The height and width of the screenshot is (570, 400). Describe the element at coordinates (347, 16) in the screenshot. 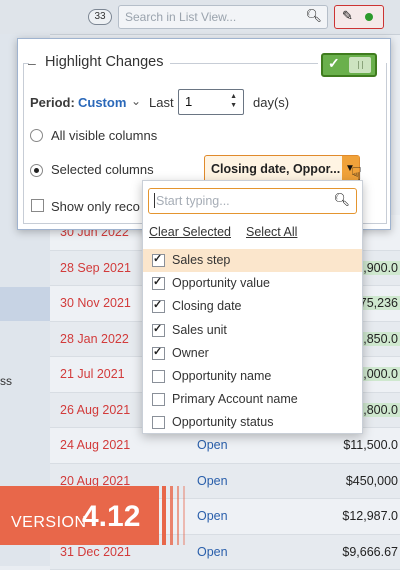

I see `pencil-icon: ✎` at that location.